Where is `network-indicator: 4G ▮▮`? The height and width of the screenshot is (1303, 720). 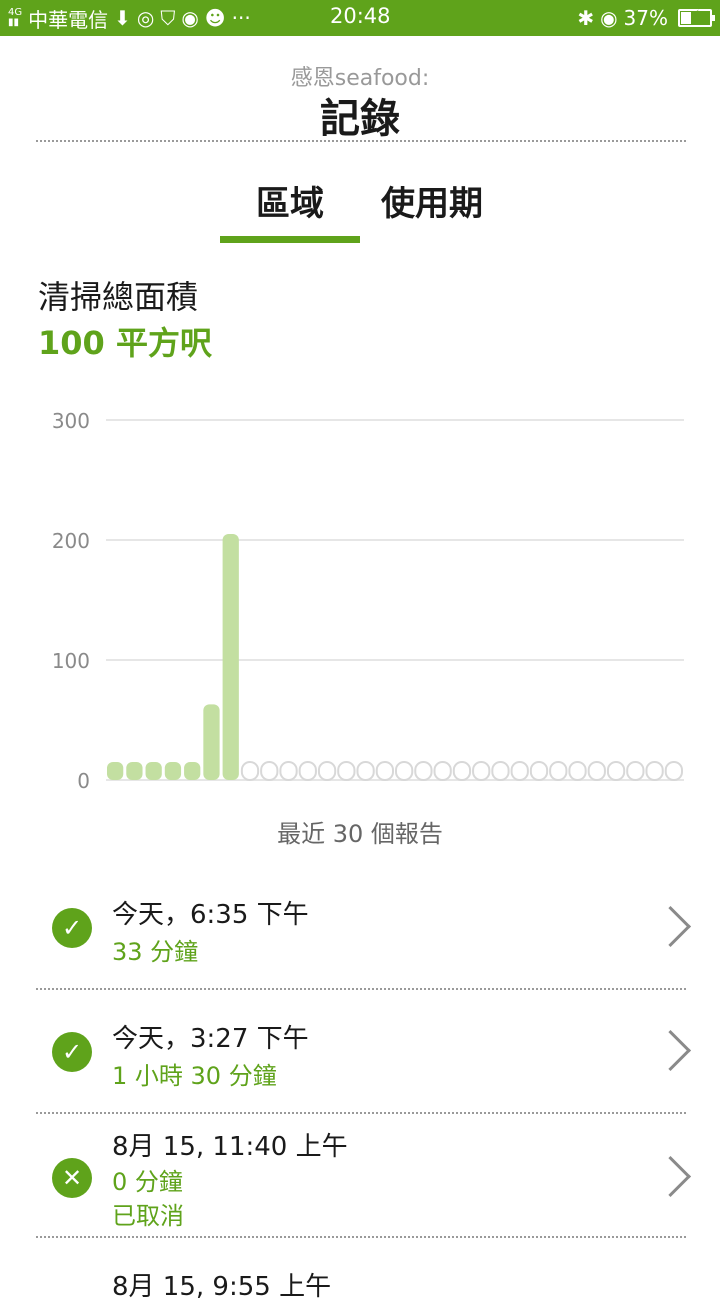
network-indicator: 4G ▮▮ is located at coordinates (15, 17).